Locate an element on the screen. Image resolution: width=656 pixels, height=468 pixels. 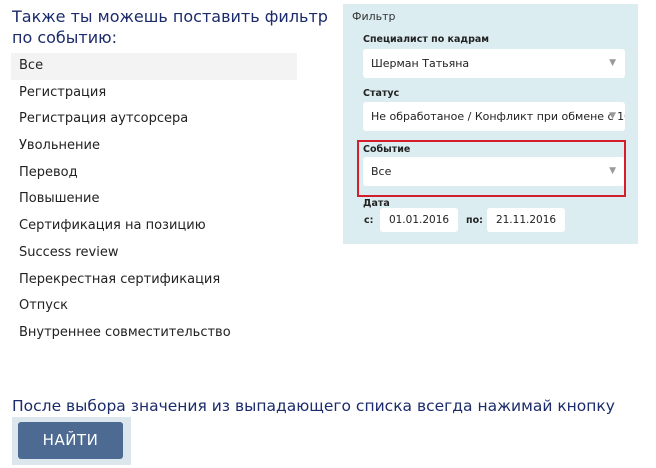
event-option-promotion: Повышение is located at coordinates (154, 199).